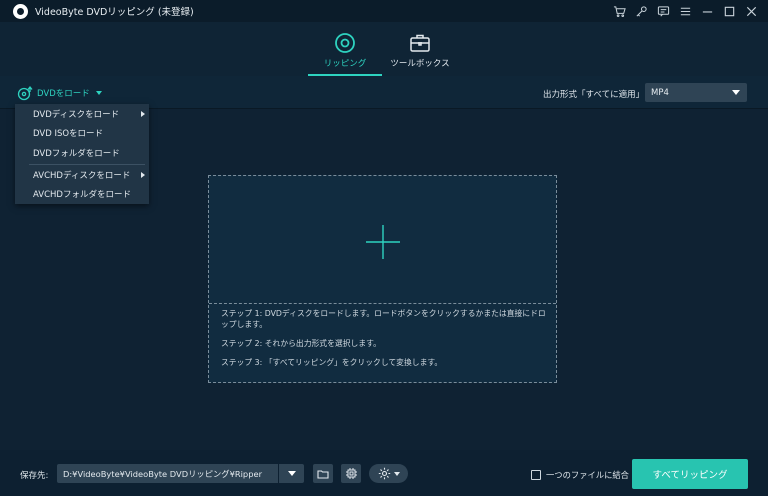 The height and width of the screenshot is (496, 768). Describe the element at coordinates (68, 134) in the screenshot. I see `menu-item-label: DVD ISOをロード` at that location.